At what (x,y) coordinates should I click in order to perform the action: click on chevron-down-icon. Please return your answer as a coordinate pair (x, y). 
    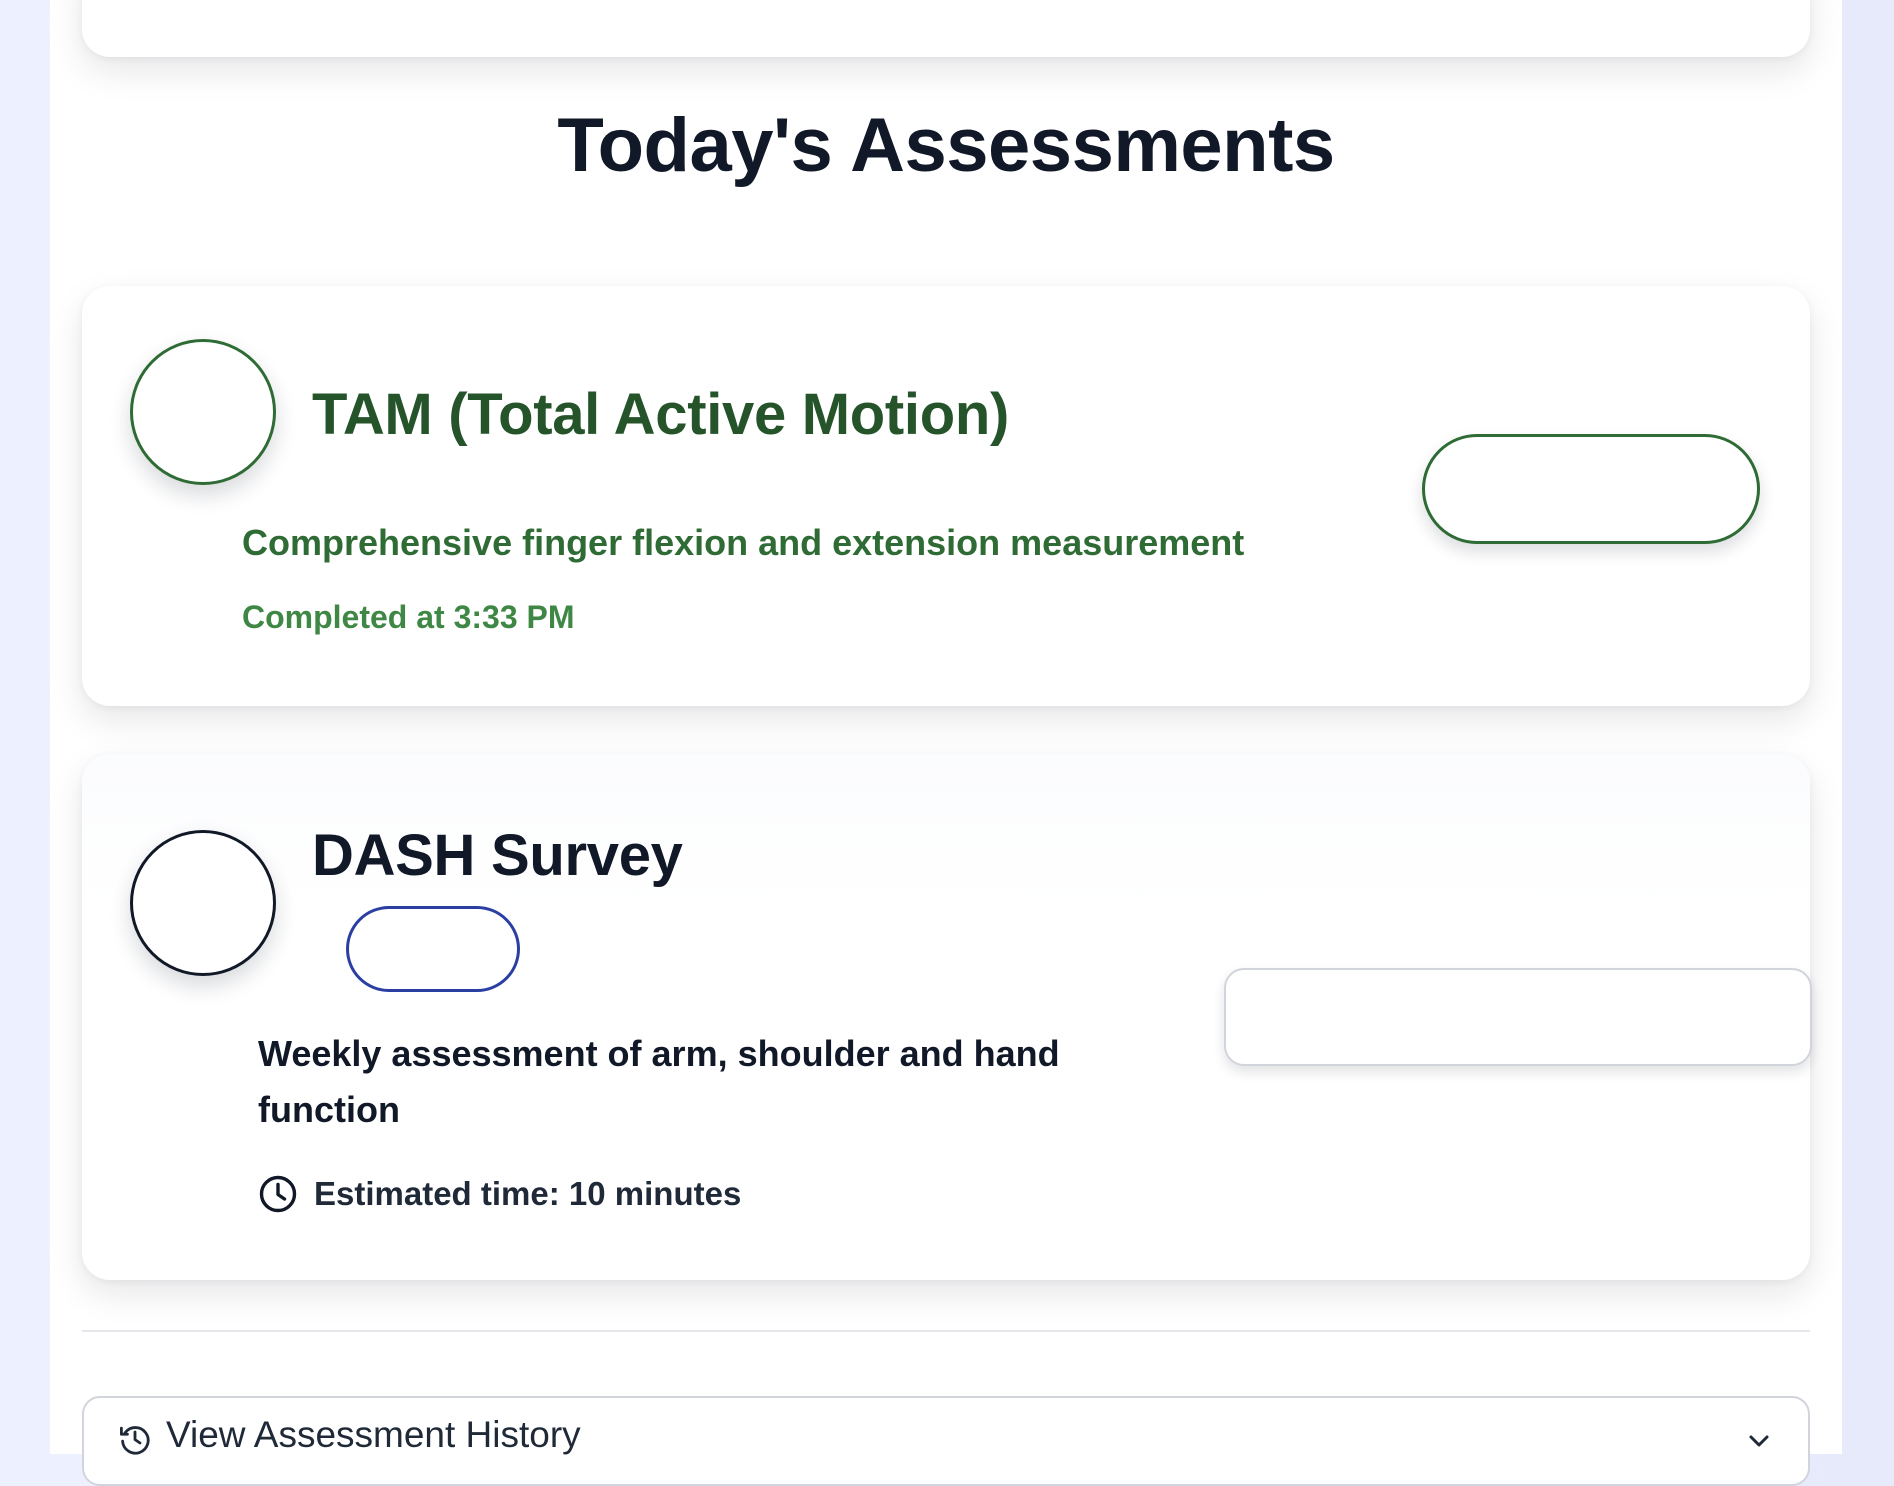
    Looking at the image, I should click on (1759, 1441).